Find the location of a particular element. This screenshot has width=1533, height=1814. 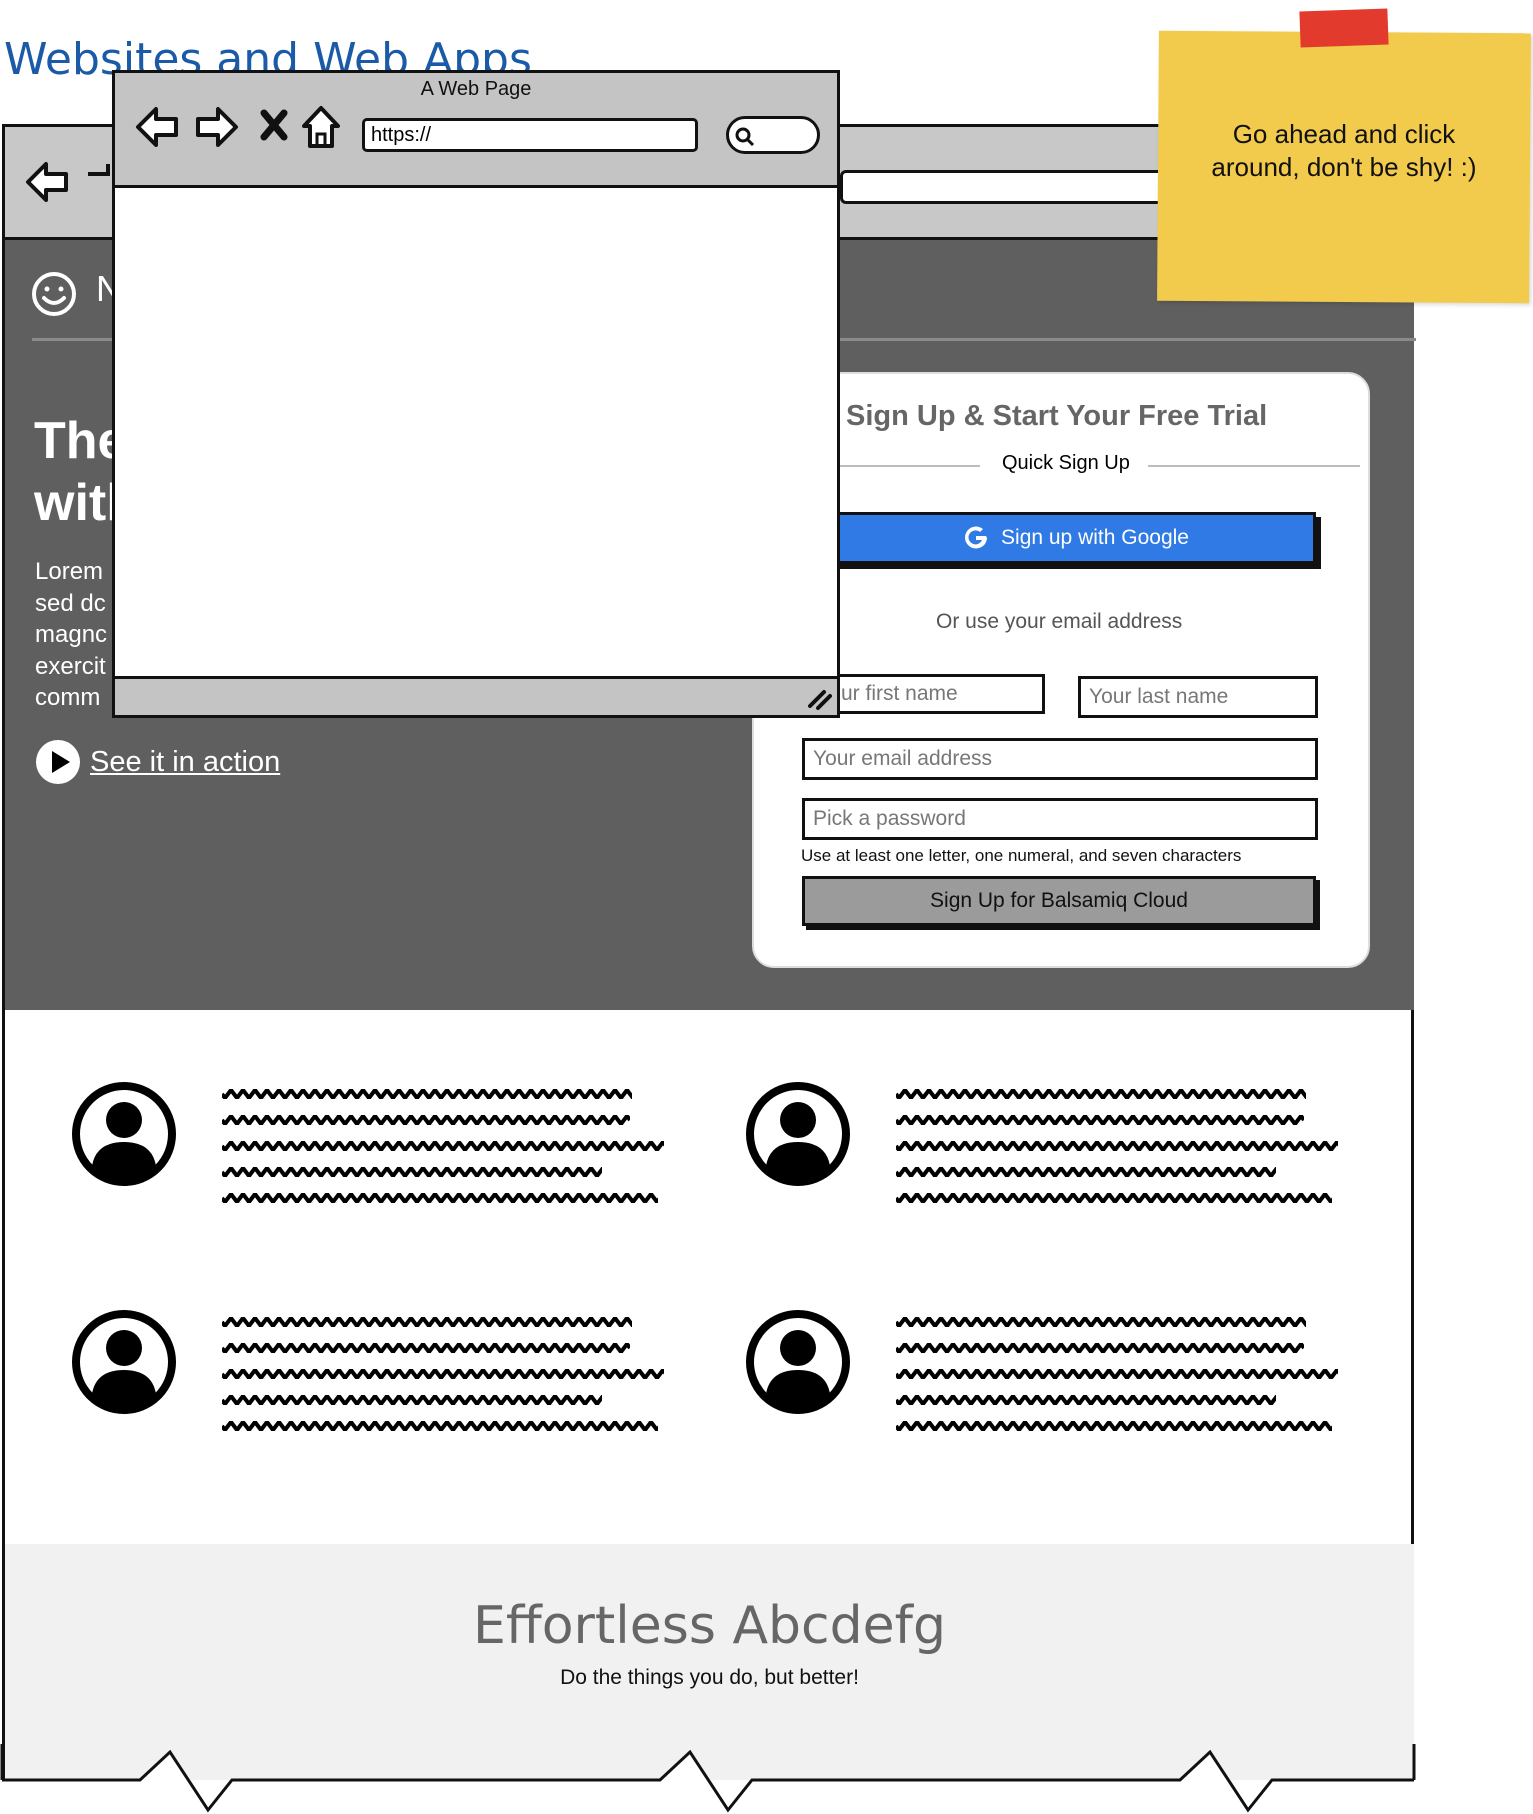

sticky-tape is located at coordinates (1344, 28).